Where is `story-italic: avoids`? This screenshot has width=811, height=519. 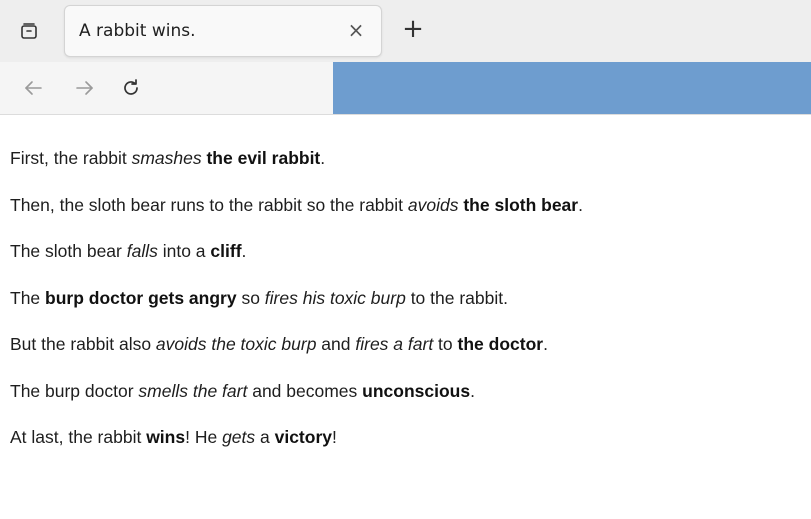
story-italic: avoids is located at coordinates (433, 204).